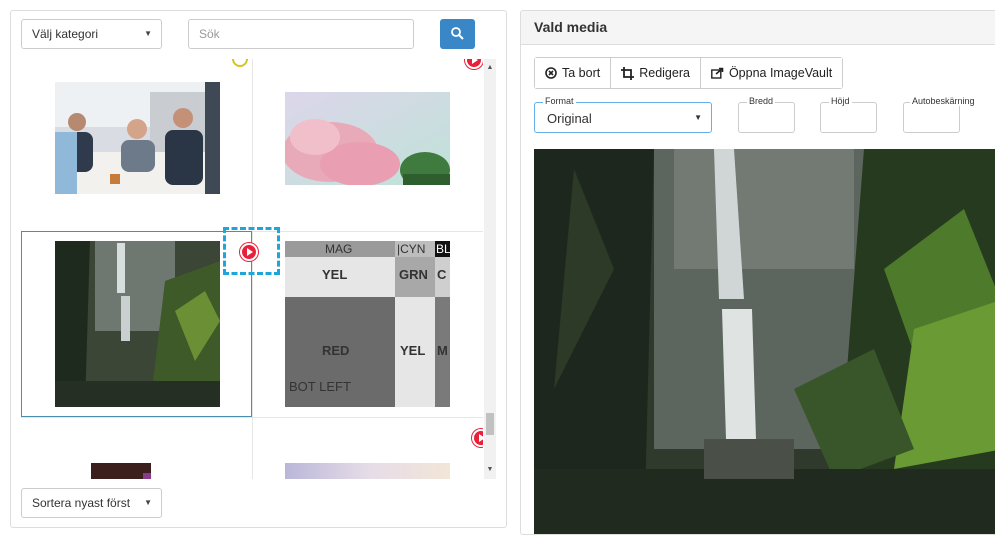  I want to click on highlight-marker, so click(251, 251).